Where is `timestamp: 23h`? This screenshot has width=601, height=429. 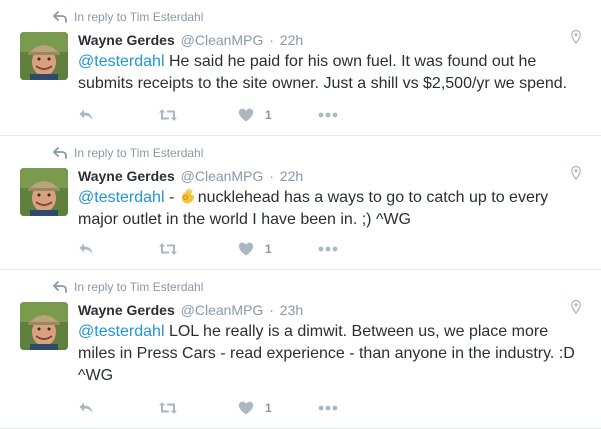
timestamp: 23h is located at coordinates (291, 310).